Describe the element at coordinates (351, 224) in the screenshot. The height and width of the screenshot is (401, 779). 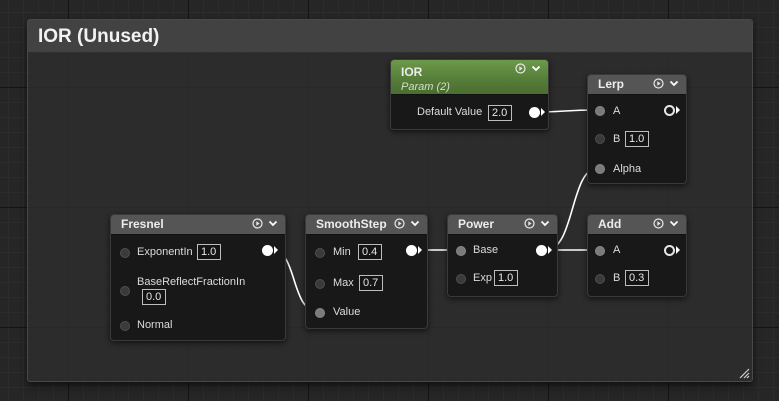
I see `node-title: SmoothStep` at that location.